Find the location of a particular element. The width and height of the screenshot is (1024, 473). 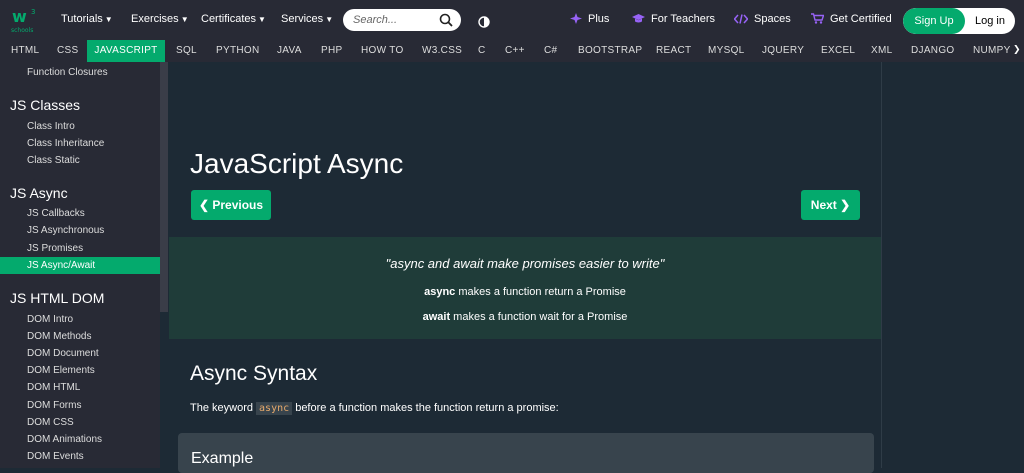

sidebar-item-dom-animations: DOM Animations is located at coordinates (64, 439).